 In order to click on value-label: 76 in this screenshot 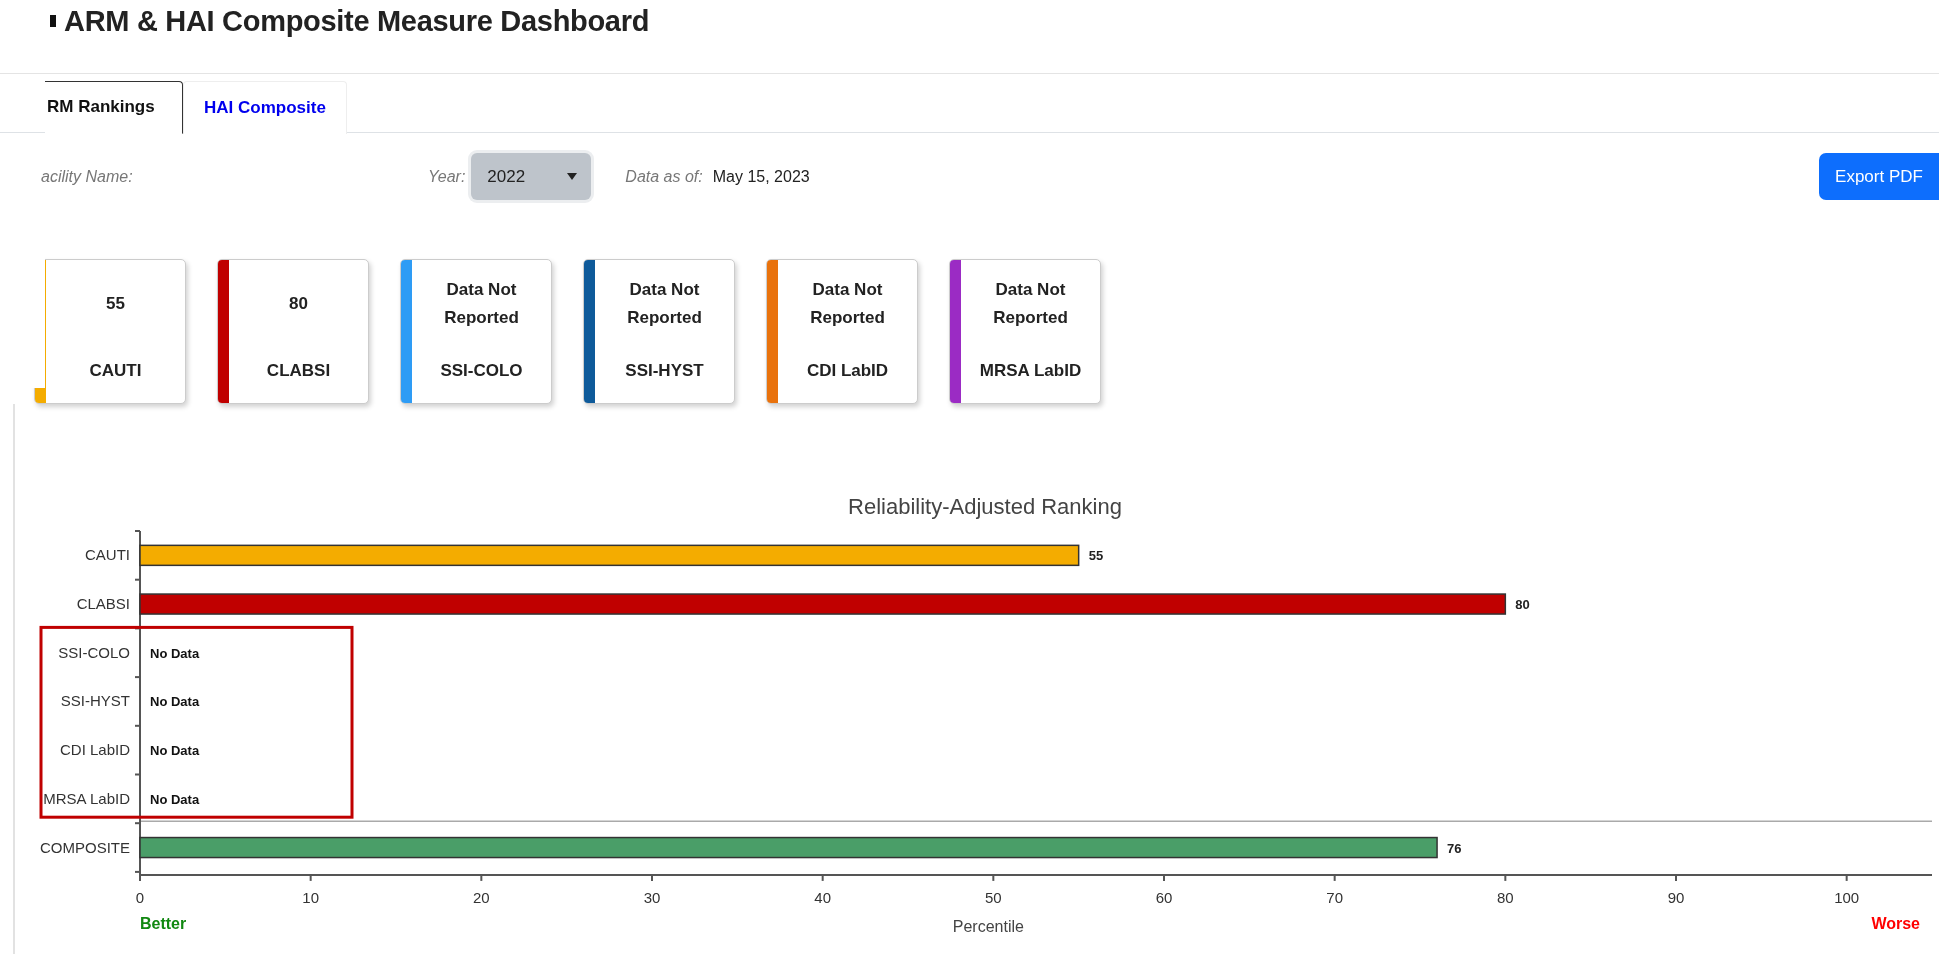, I will do `click(1454, 848)`.